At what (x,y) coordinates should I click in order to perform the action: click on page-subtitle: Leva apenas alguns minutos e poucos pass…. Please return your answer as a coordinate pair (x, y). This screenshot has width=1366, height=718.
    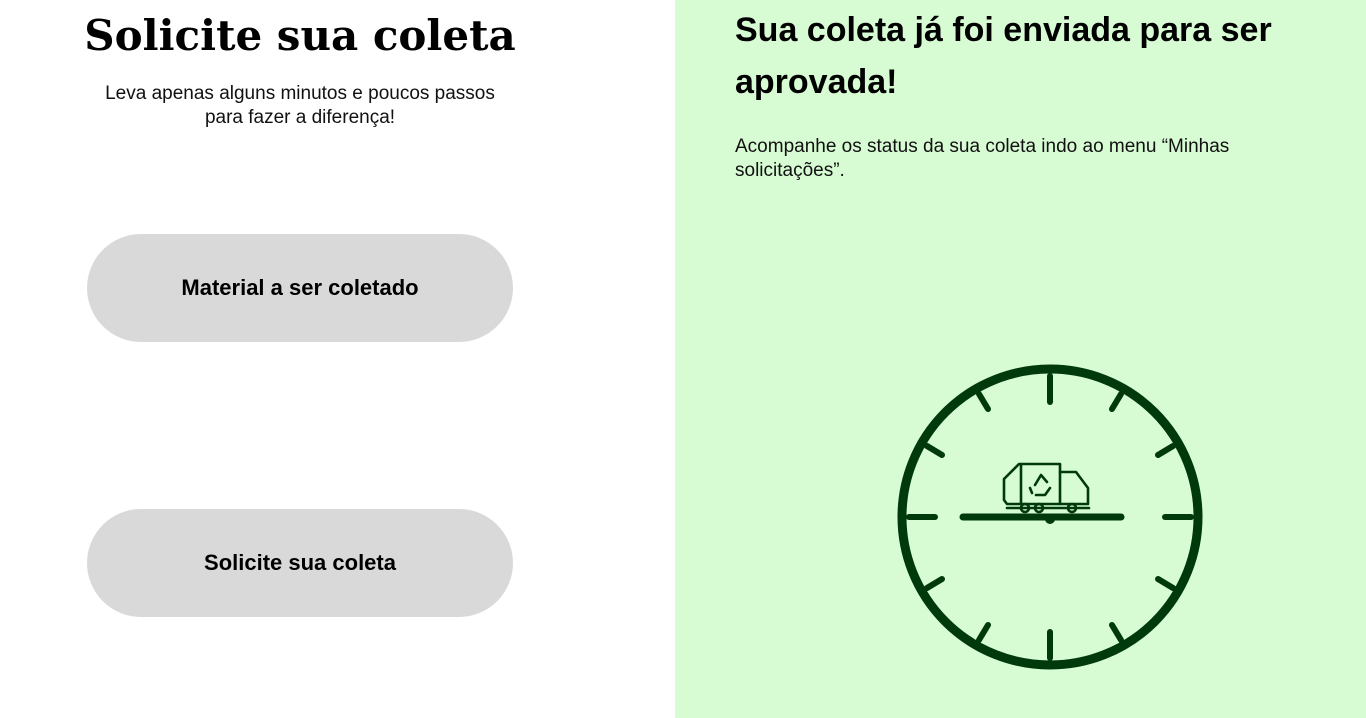
    Looking at the image, I should click on (300, 105).